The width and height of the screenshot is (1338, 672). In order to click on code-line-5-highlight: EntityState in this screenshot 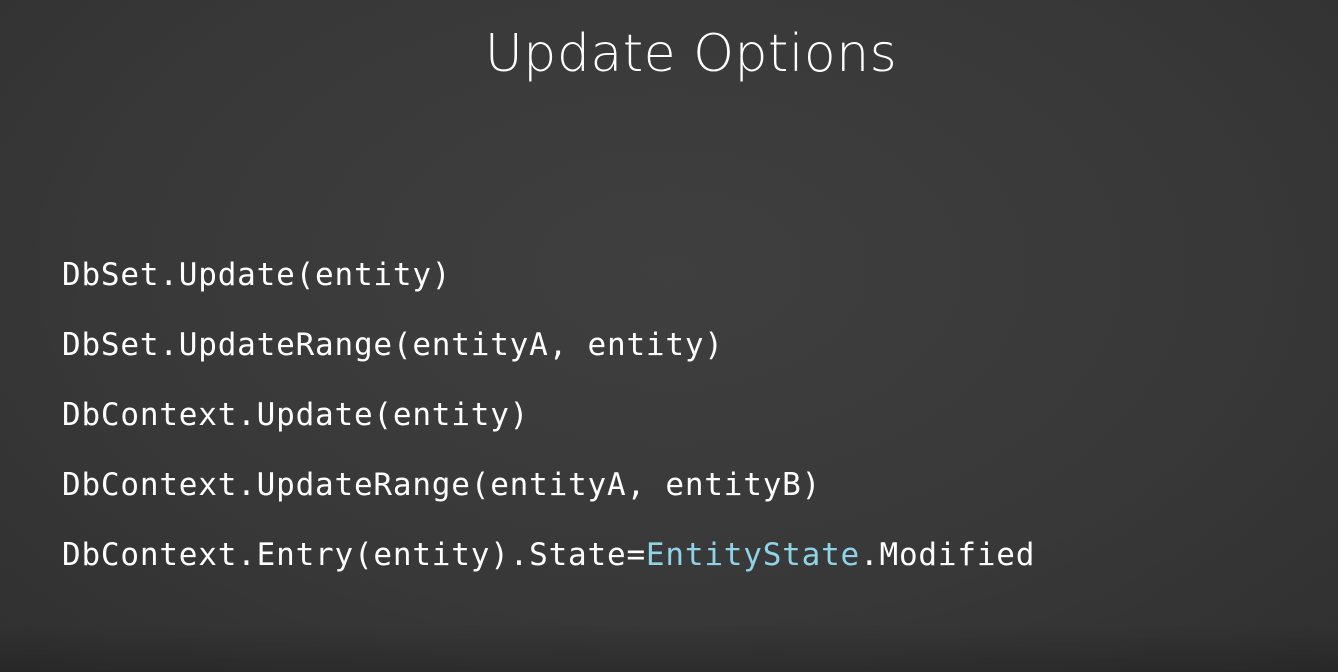, I will do `click(753, 555)`.